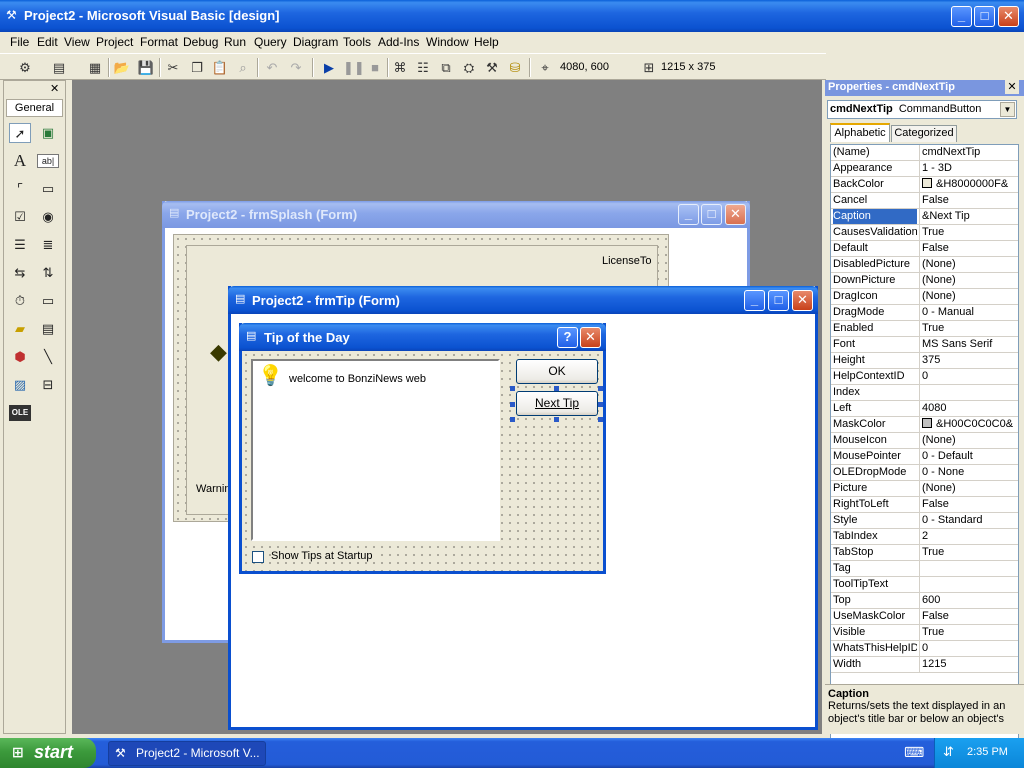  Describe the element at coordinates (48, 217) in the screenshot. I see `optionbutton-icon: ◉` at that location.